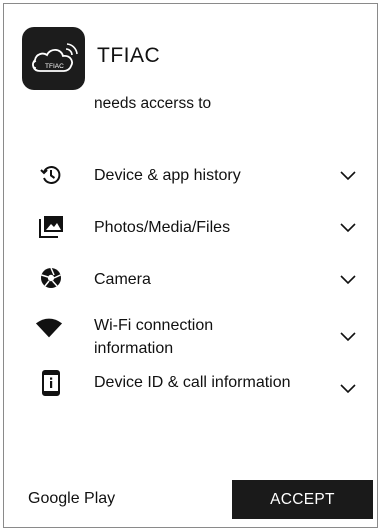 The width and height of the screenshot is (381, 531). What do you see at coordinates (129, 55) in the screenshot?
I see `app-name: TFIAC` at bounding box center [129, 55].